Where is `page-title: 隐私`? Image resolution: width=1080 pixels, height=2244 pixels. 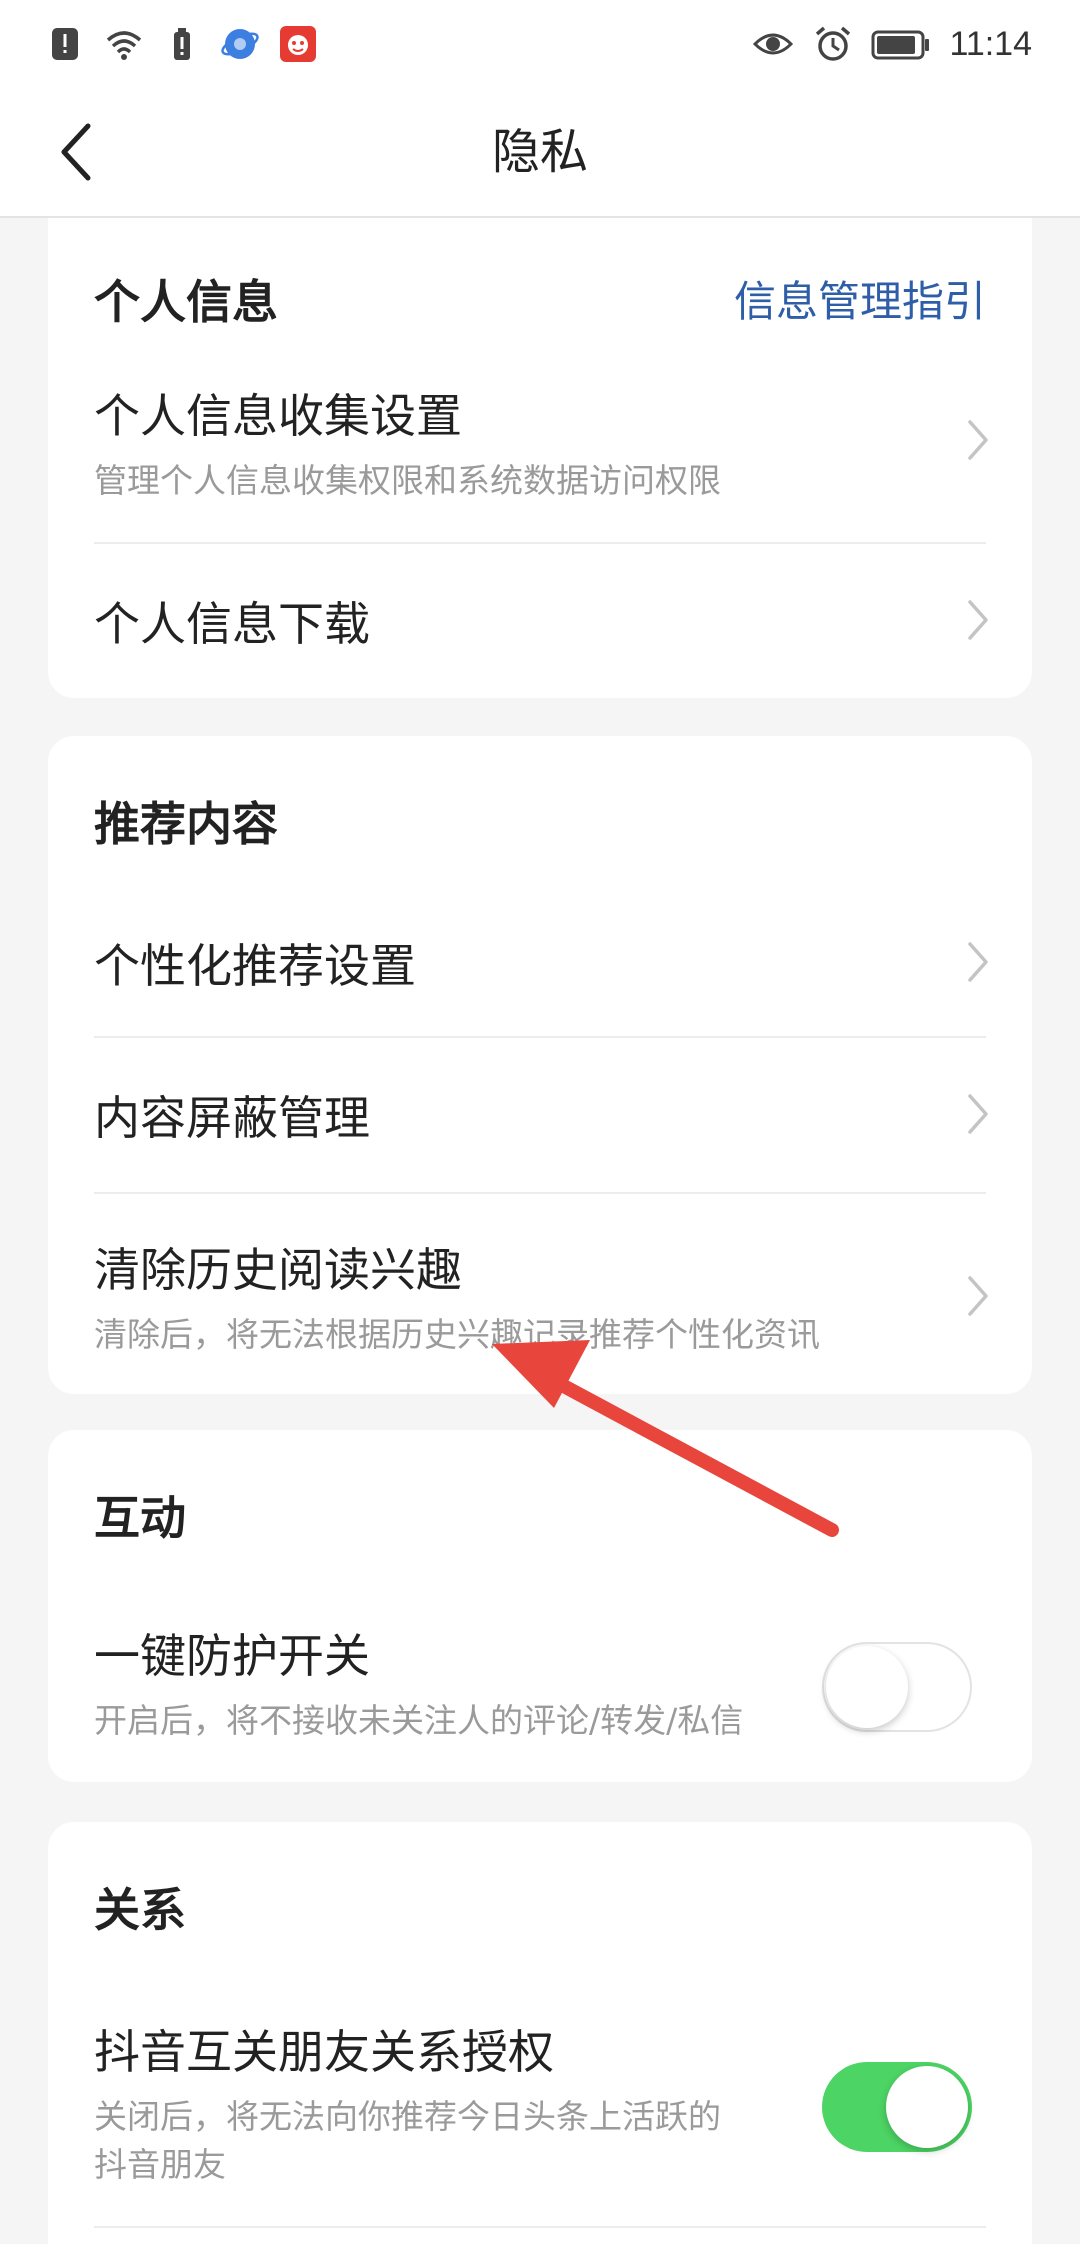 page-title: 隐私 is located at coordinates (539, 152).